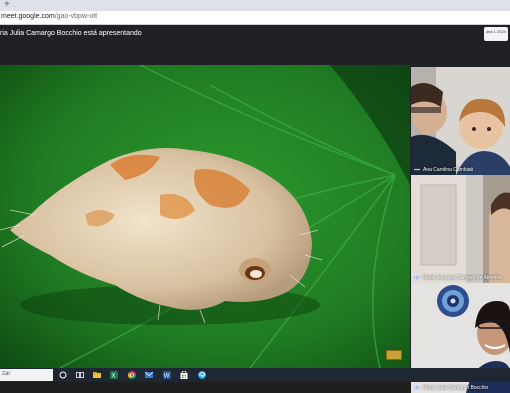  I want to click on participant-name-label: Maria Joseane Zamperi de Almeida, so click(462, 278).